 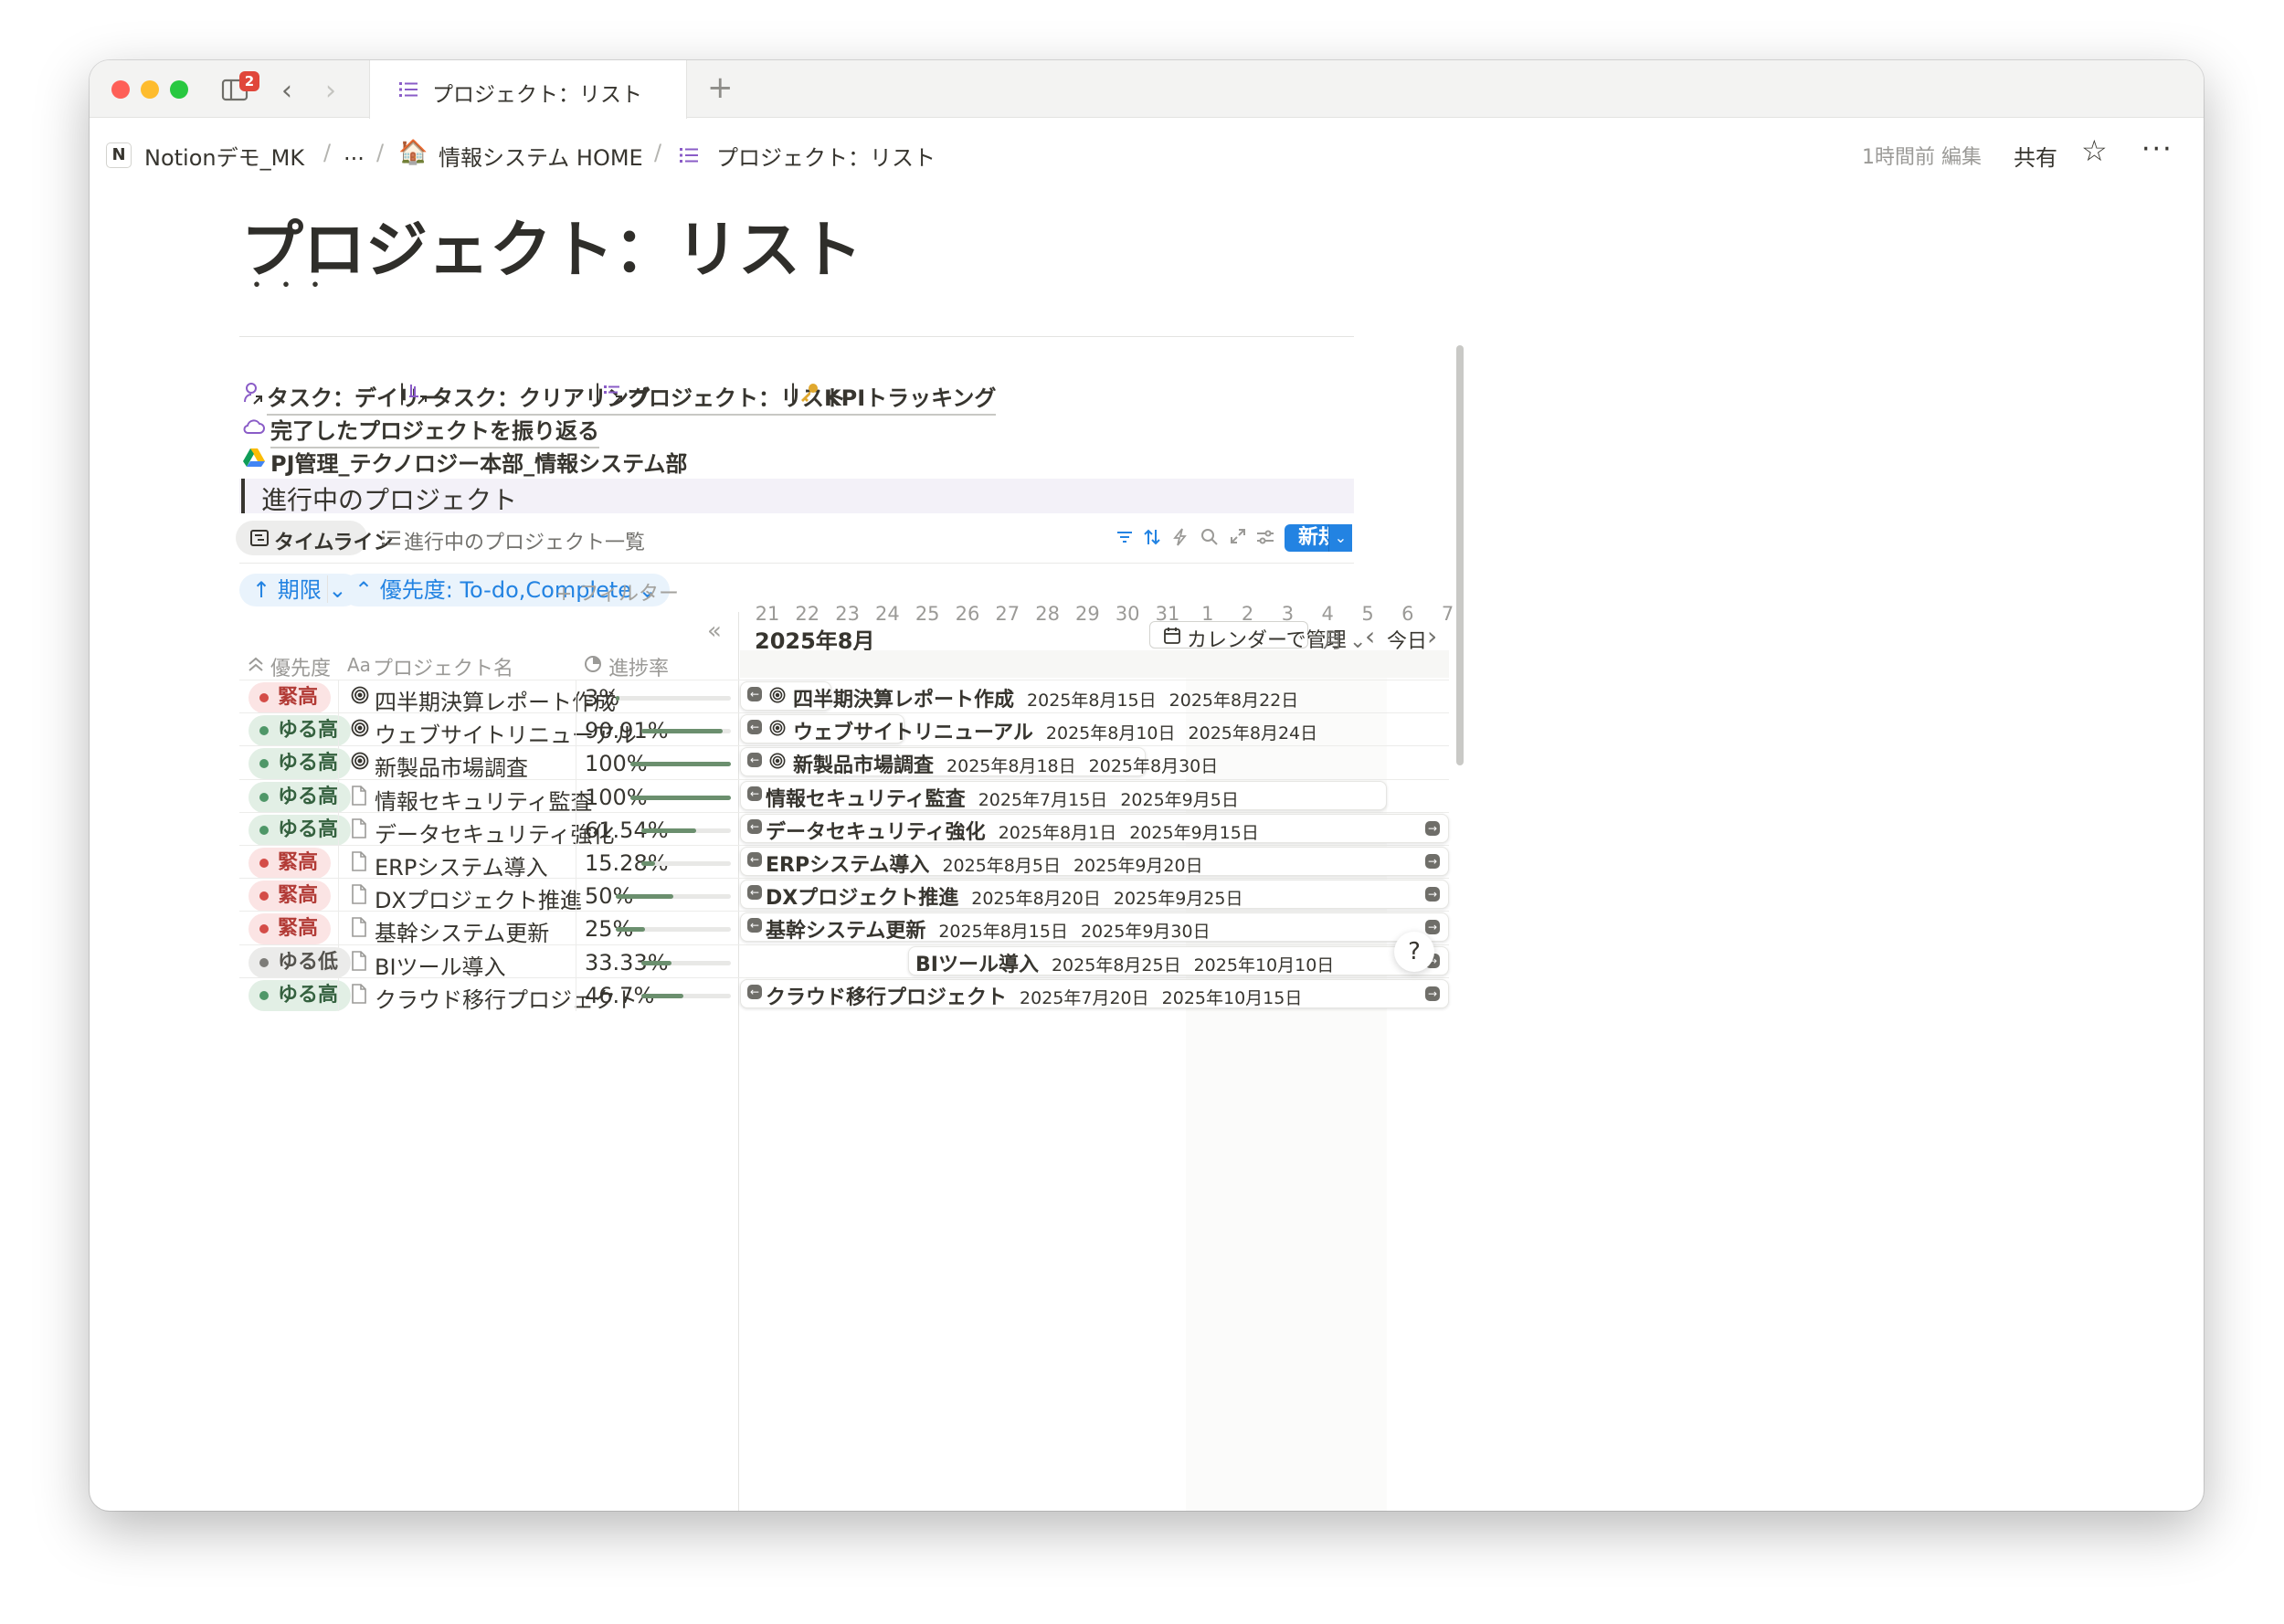 What do you see at coordinates (330, 91) in the screenshot?
I see `forward-icon: ›` at bounding box center [330, 91].